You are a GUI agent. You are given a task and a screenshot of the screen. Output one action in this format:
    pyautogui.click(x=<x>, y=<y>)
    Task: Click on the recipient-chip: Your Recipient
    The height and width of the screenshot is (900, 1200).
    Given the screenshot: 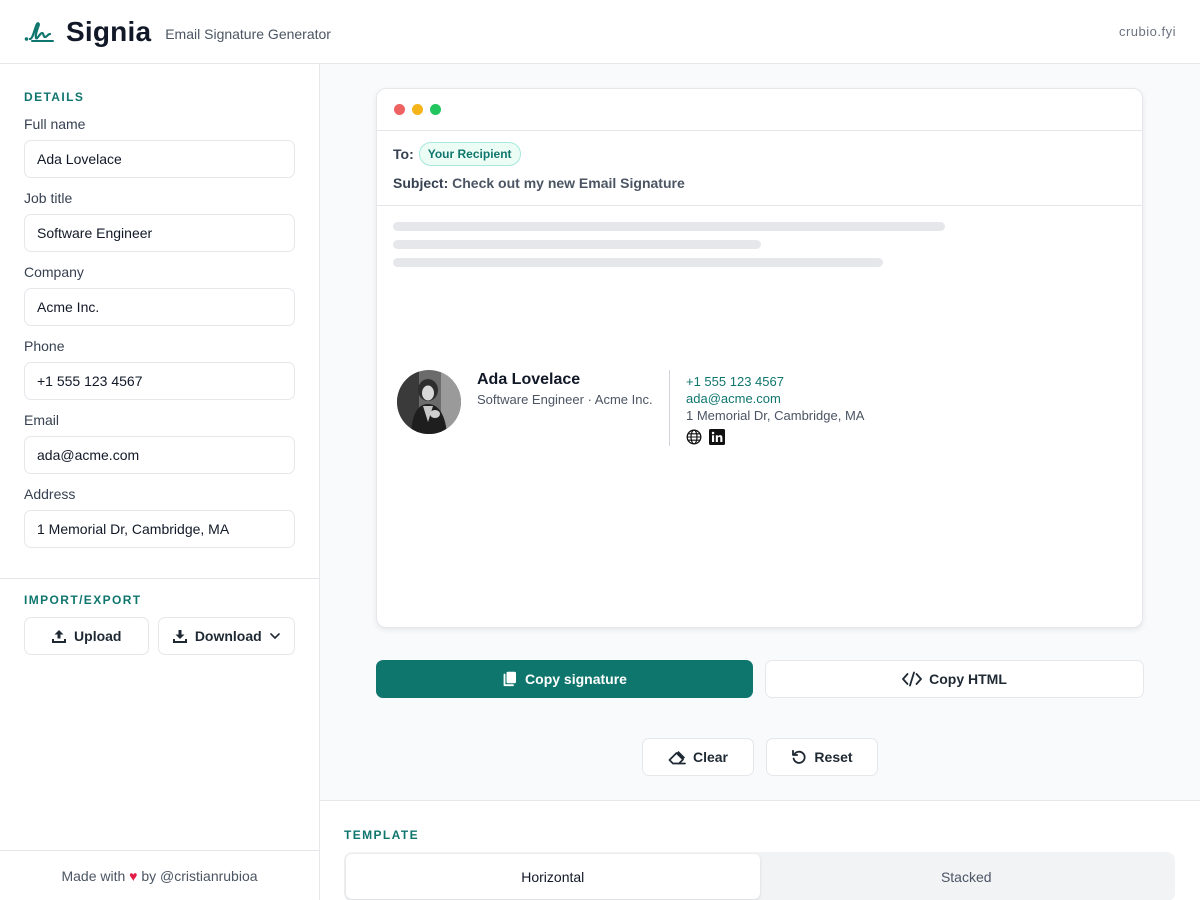 What is the action you would take?
    pyautogui.click(x=469, y=154)
    